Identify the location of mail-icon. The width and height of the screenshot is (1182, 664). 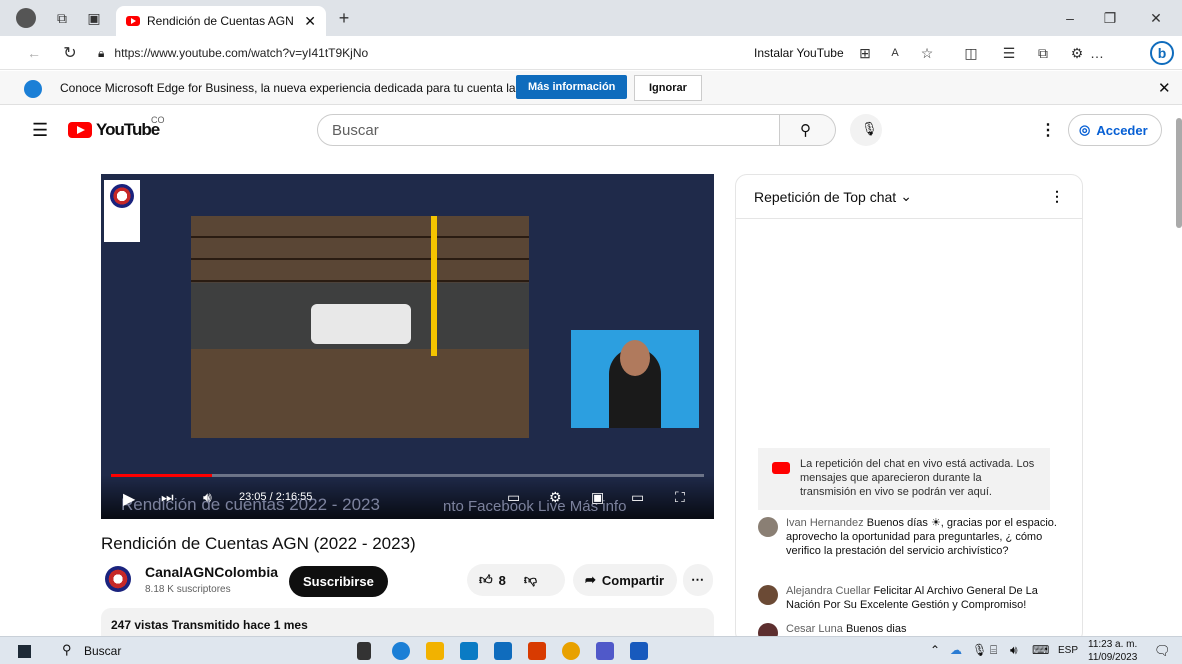
(503, 651).